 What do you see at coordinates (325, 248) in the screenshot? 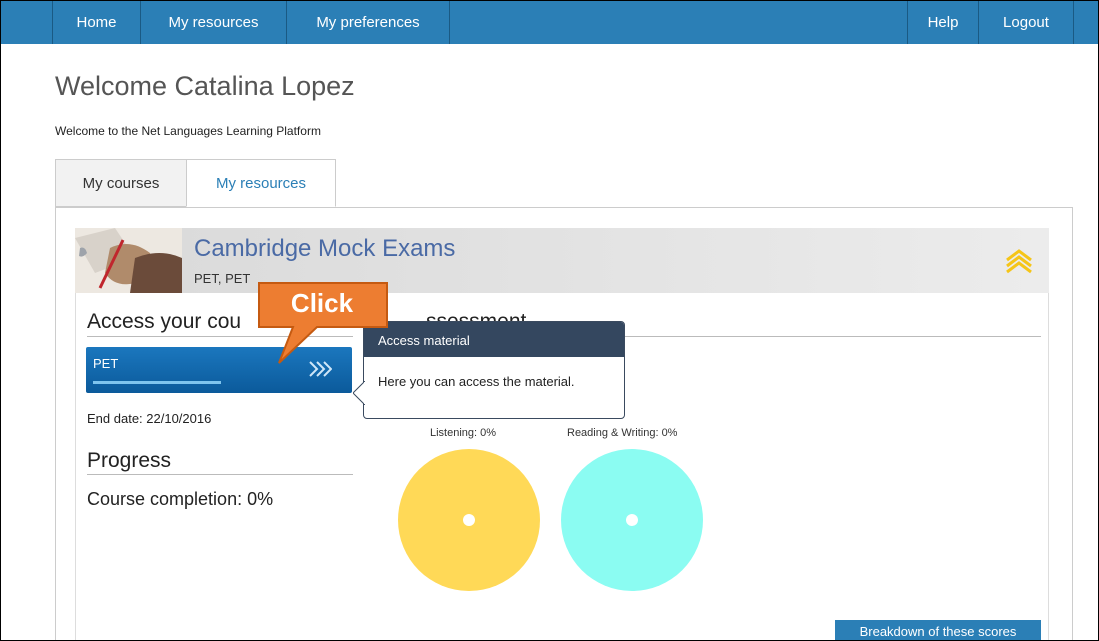
I see `course-title: Cambridge Mock Exams` at bounding box center [325, 248].